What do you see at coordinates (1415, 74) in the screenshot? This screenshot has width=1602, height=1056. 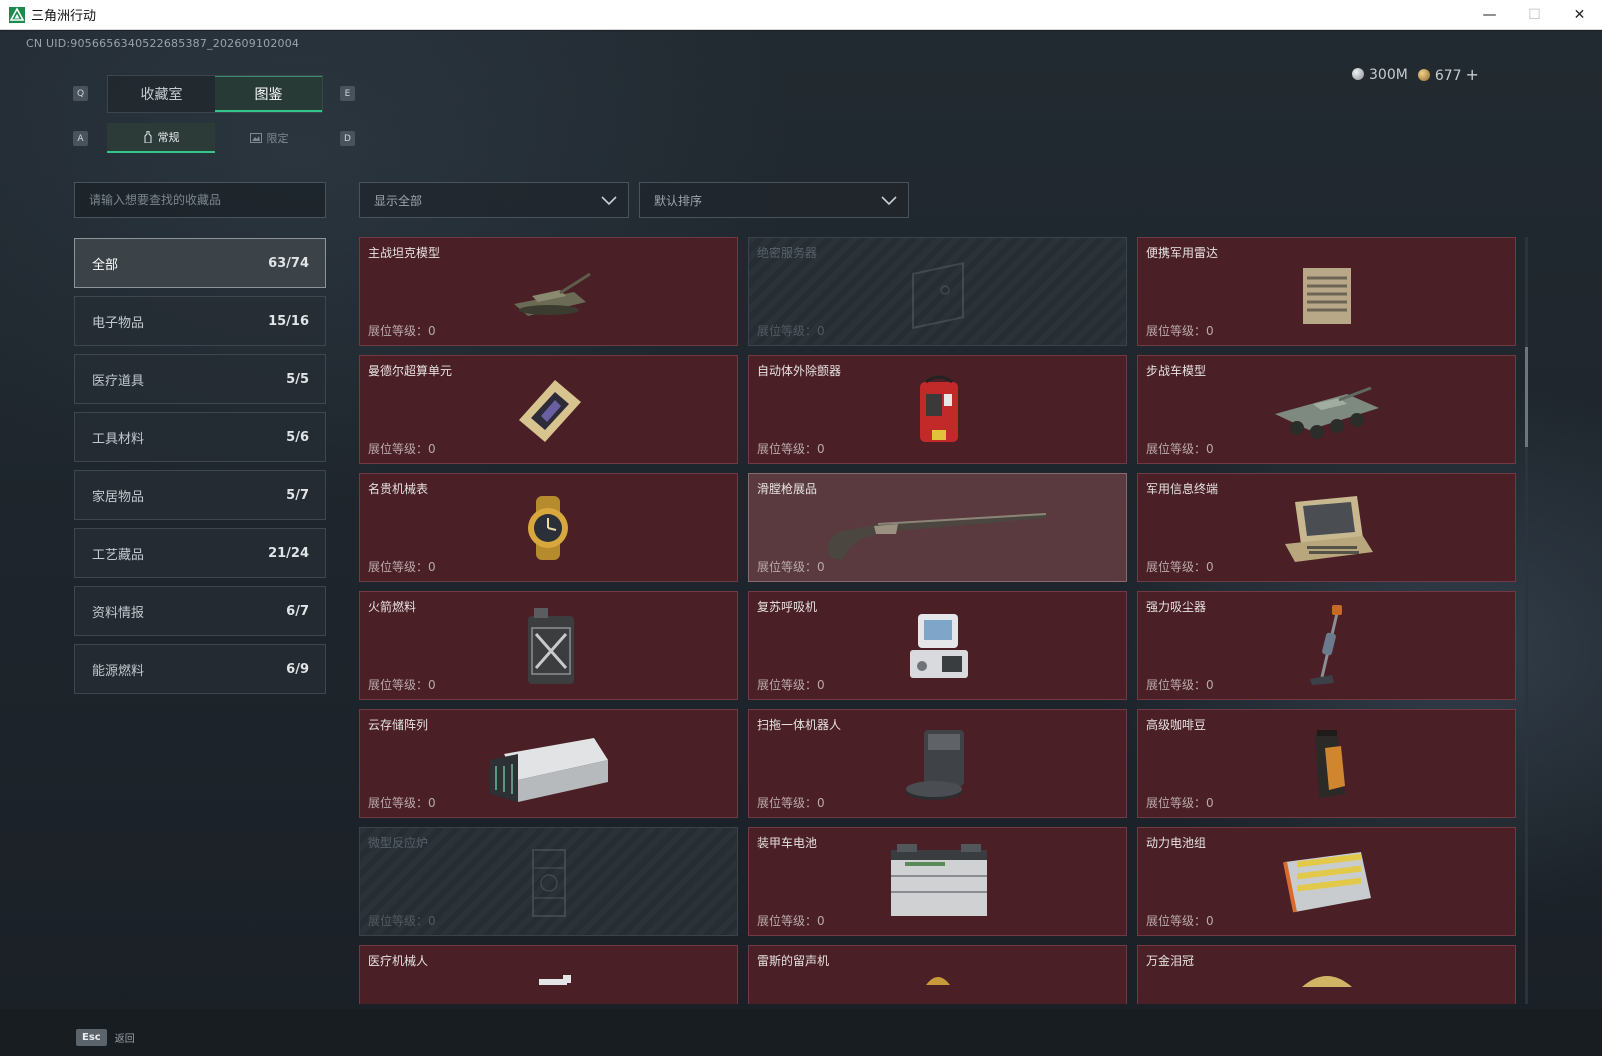 I see `currency-bar: 300M 677 +` at bounding box center [1415, 74].